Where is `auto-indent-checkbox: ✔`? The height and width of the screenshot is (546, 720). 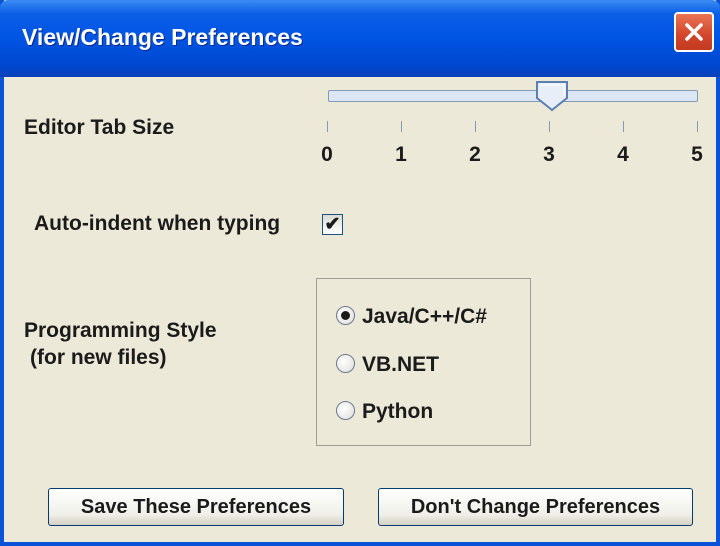
auto-indent-checkbox: ✔ is located at coordinates (332, 224).